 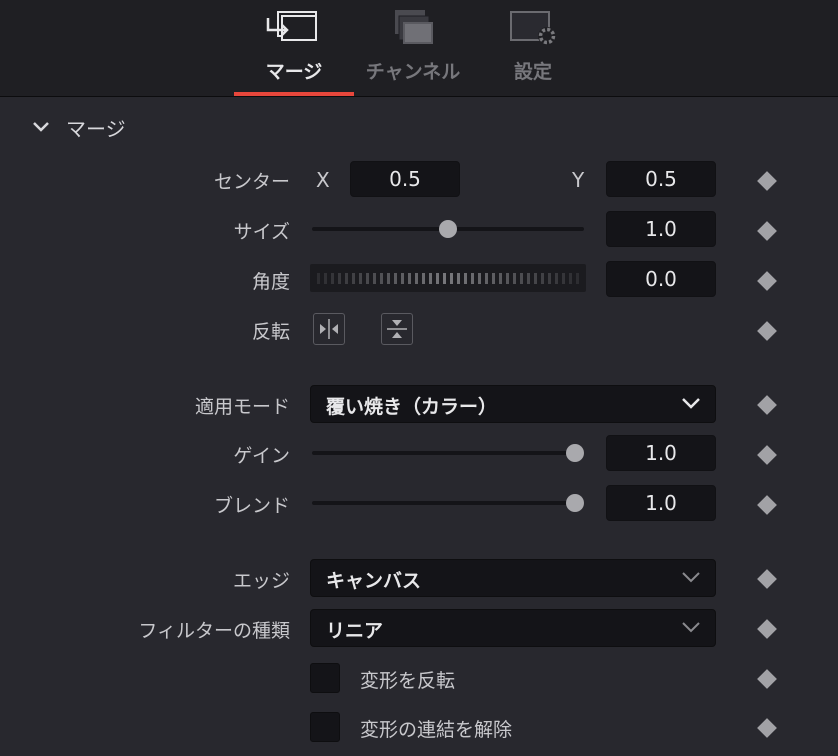 I want to click on edge-value: キャンバス, so click(x=374, y=581).